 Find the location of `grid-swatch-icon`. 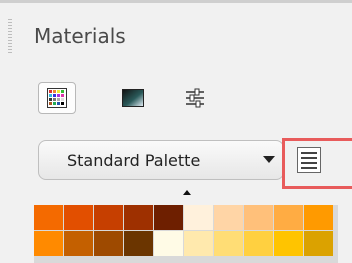

grid-swatch-icon is located at coordinates (57, 98).